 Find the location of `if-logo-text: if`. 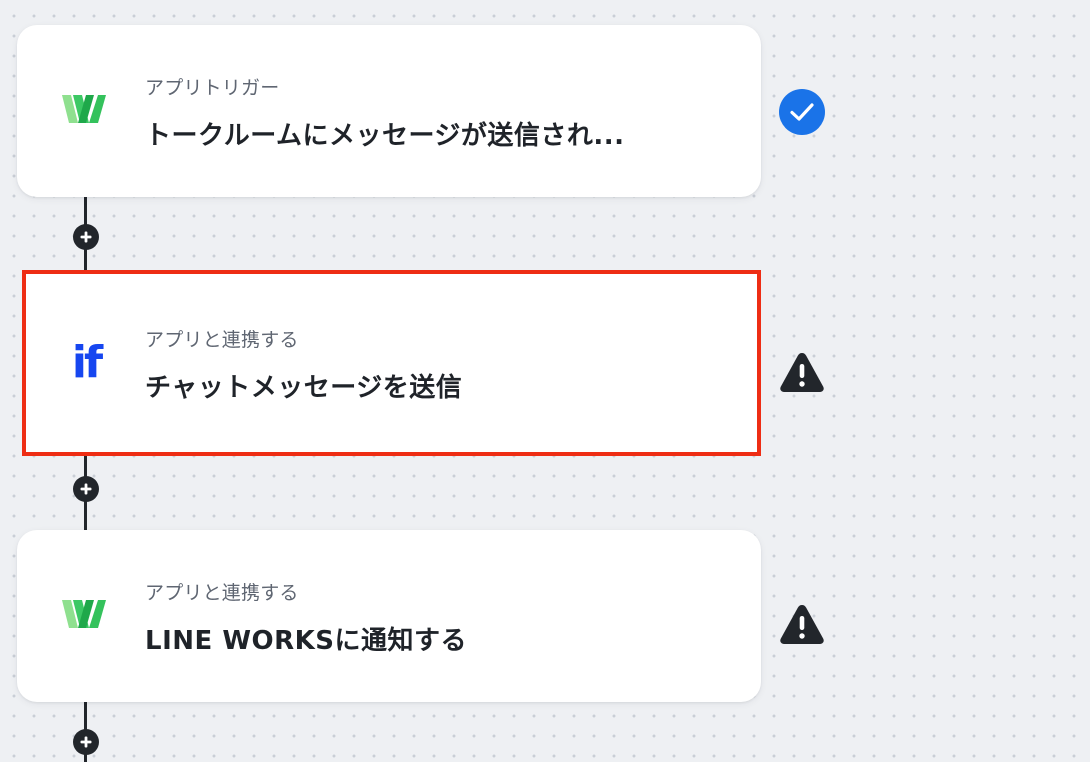

if-logo-text: if is located at coordinates (87, 362).